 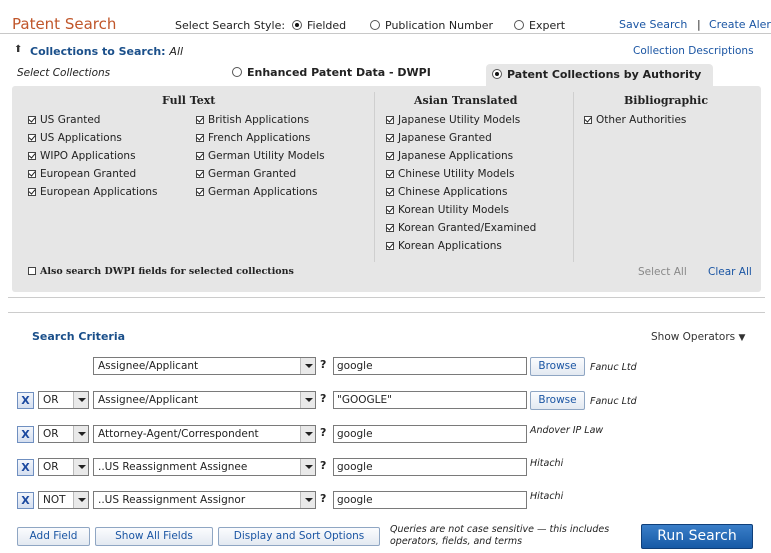 What do you see at coordinates (444, 246) in the screenshot?
I see `collection-korean-applications: Korean Applications` at bounding box center [444, 246].